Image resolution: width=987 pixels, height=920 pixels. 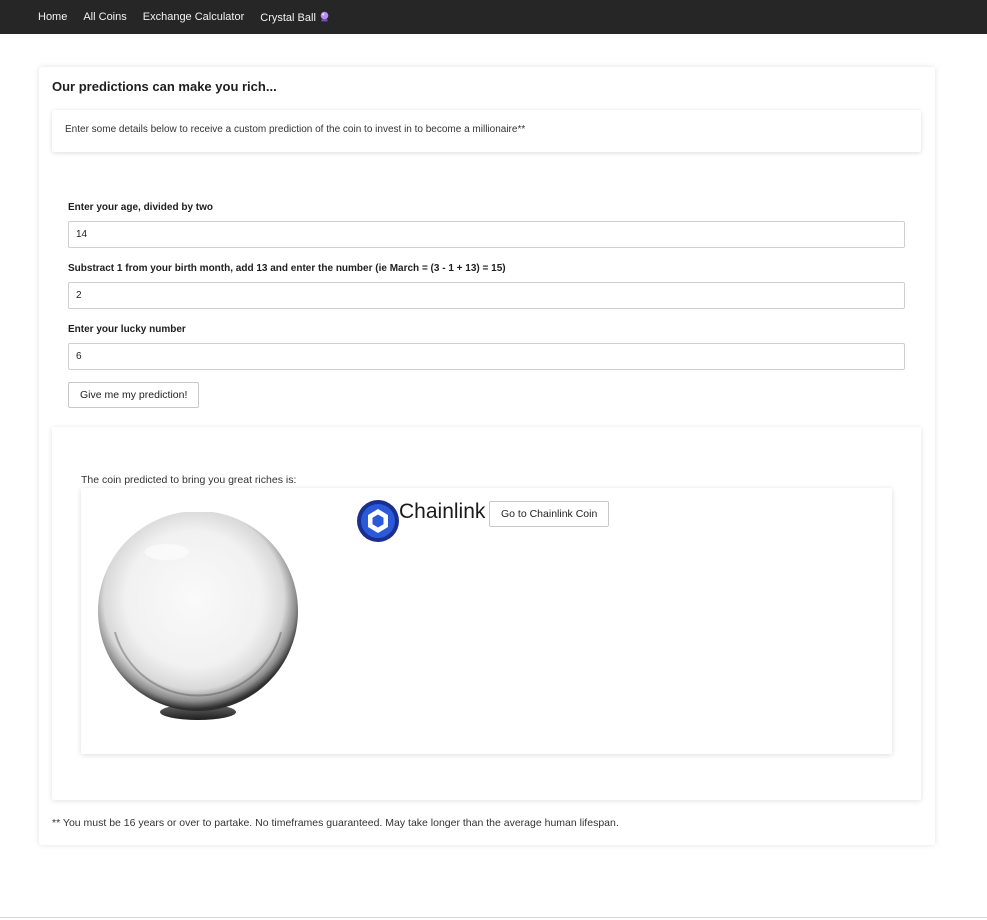 What do you see at coordinates (52, 17) in the screenshot?
I see `nav-home-link: Home` at bounding box center [52, 17].